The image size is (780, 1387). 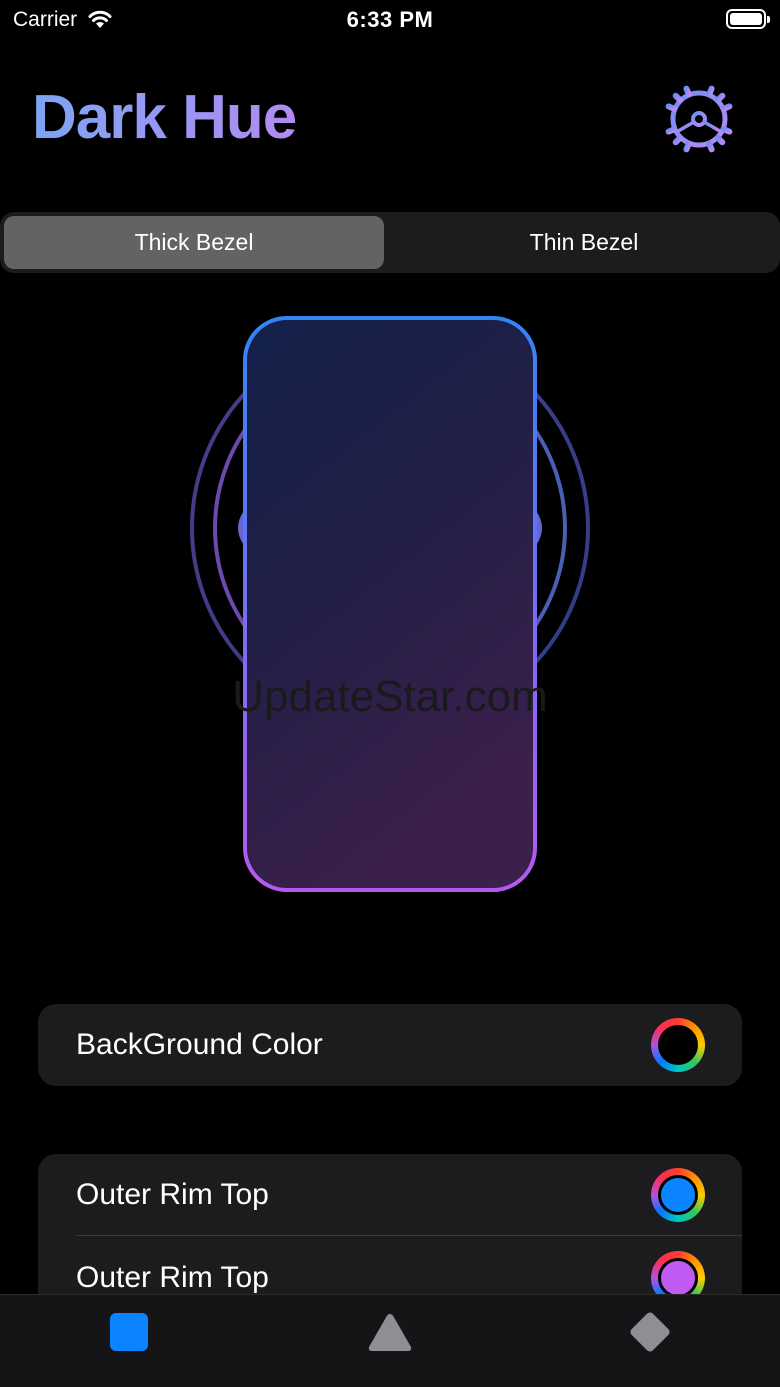 I want to click on outer-rim-top-label: Outer Rim Top, so click(x=172, y=1194).